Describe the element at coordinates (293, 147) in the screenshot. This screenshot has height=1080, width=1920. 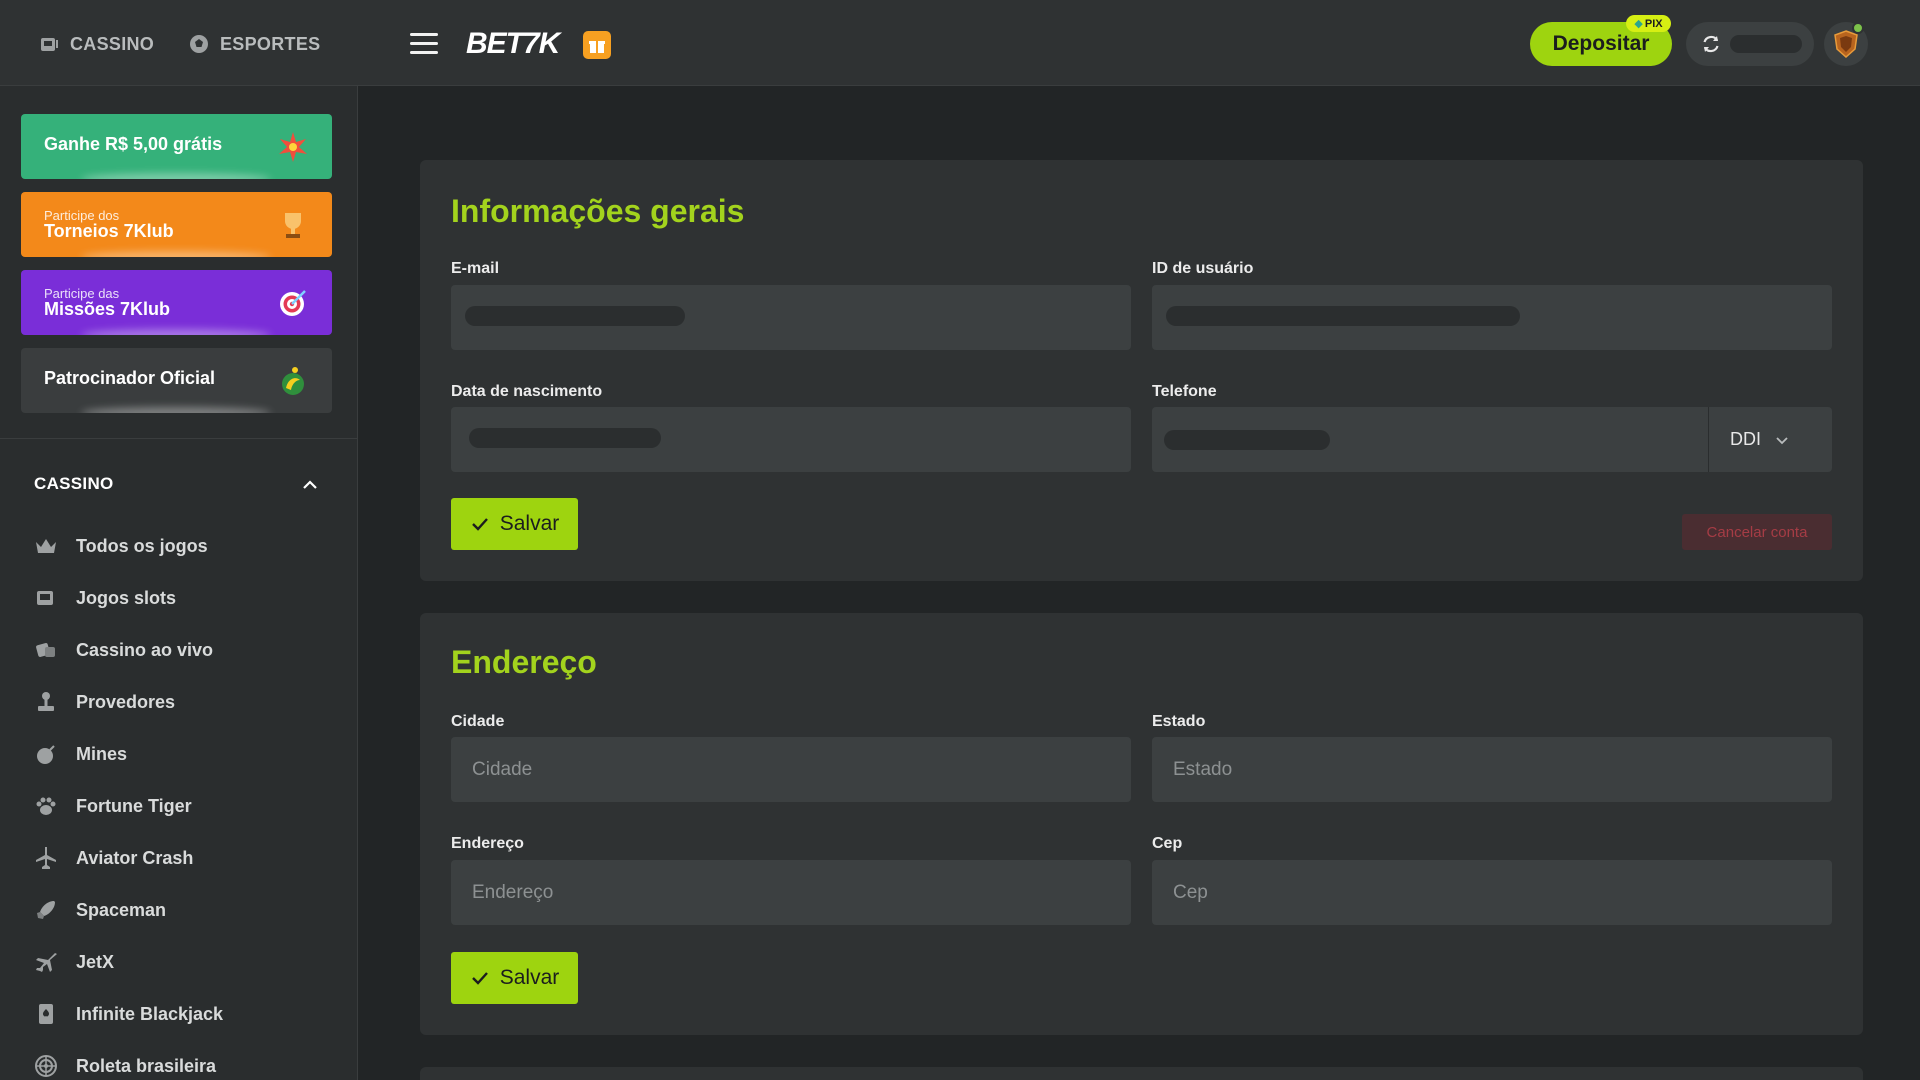
I see `firework-icon` at that location.